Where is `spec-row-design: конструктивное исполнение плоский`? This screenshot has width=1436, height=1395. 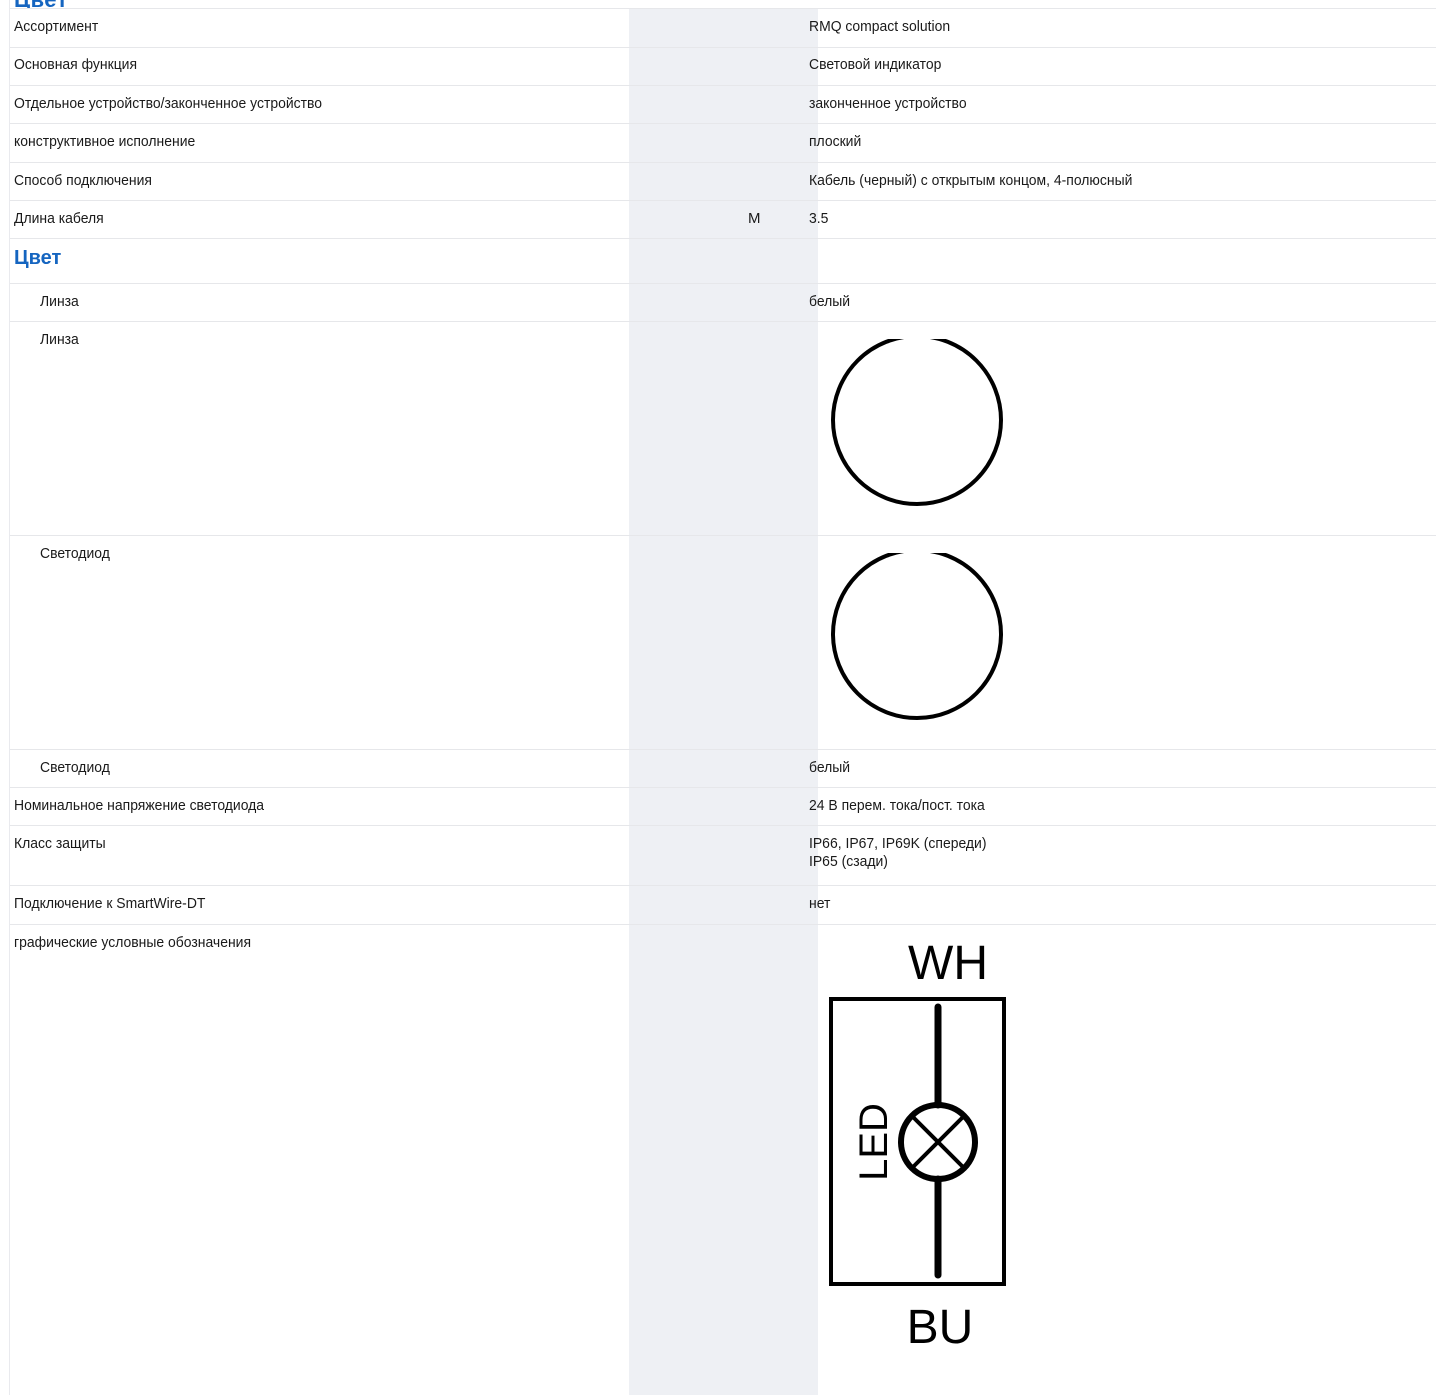 spec-row-design: конструктивное исполнение плоский is located at coordinates (723, 143).